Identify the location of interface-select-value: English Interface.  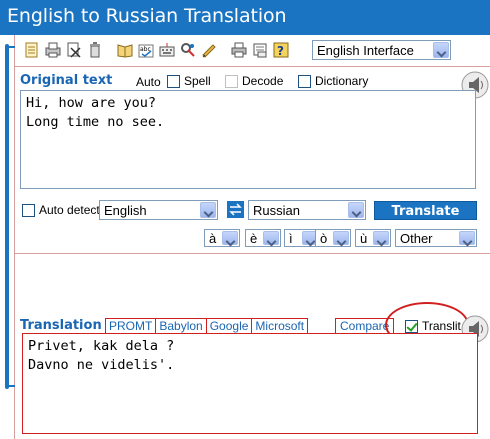
(365, 50).